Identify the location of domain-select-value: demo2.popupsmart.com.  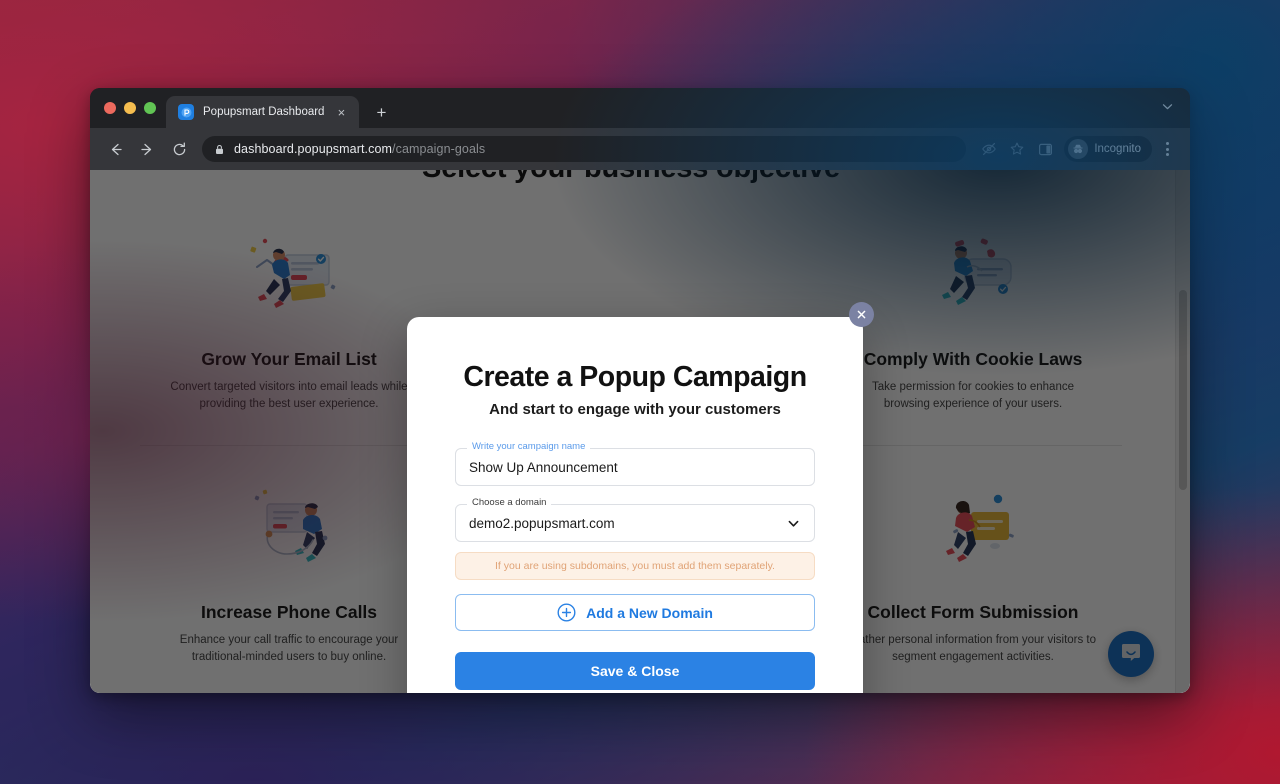
(627, 523).